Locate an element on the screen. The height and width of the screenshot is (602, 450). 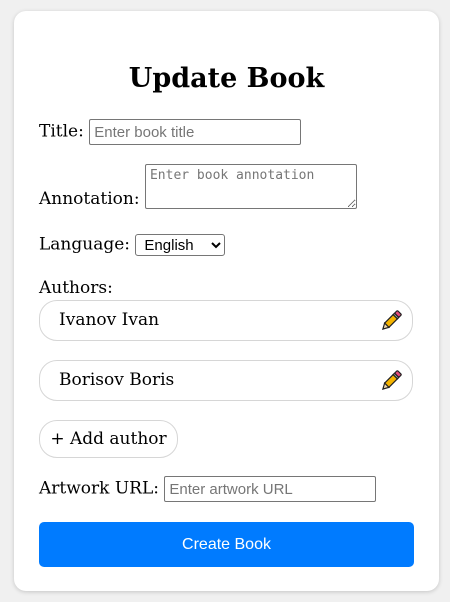
language-select: English is located at coordinates (180, 245).